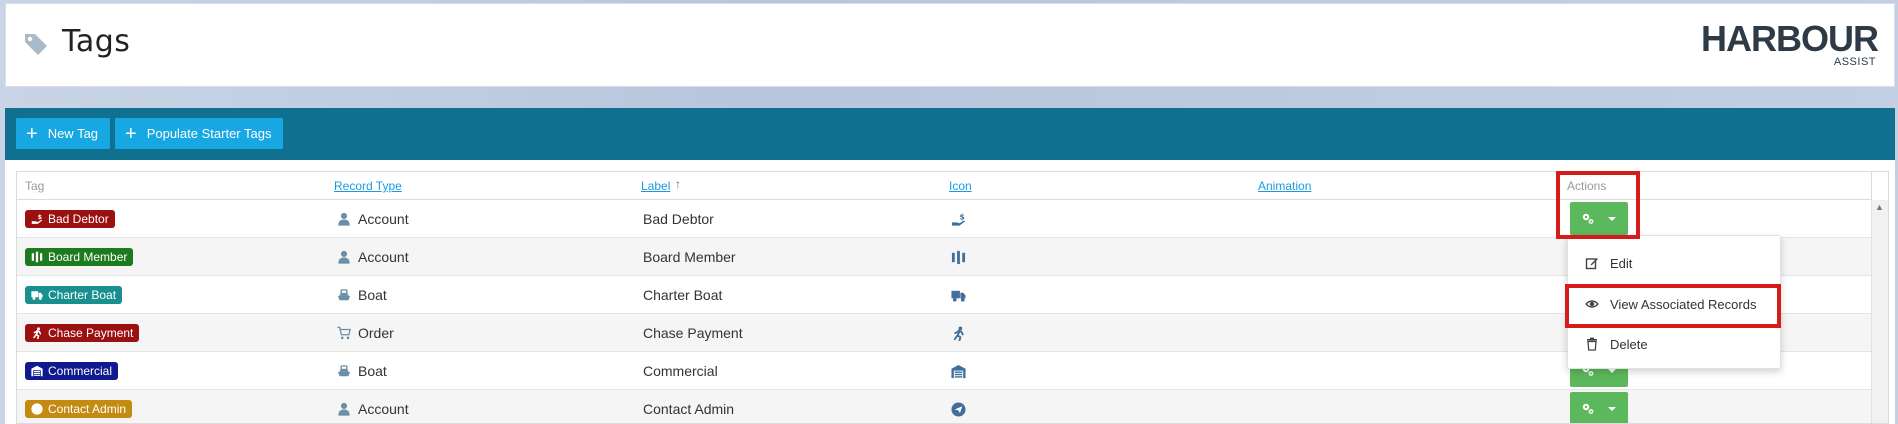  Describe the element at coordinates (1879, 207) in the screenshot. I see `scroll-up-arrow-icon: ▲` at that location.